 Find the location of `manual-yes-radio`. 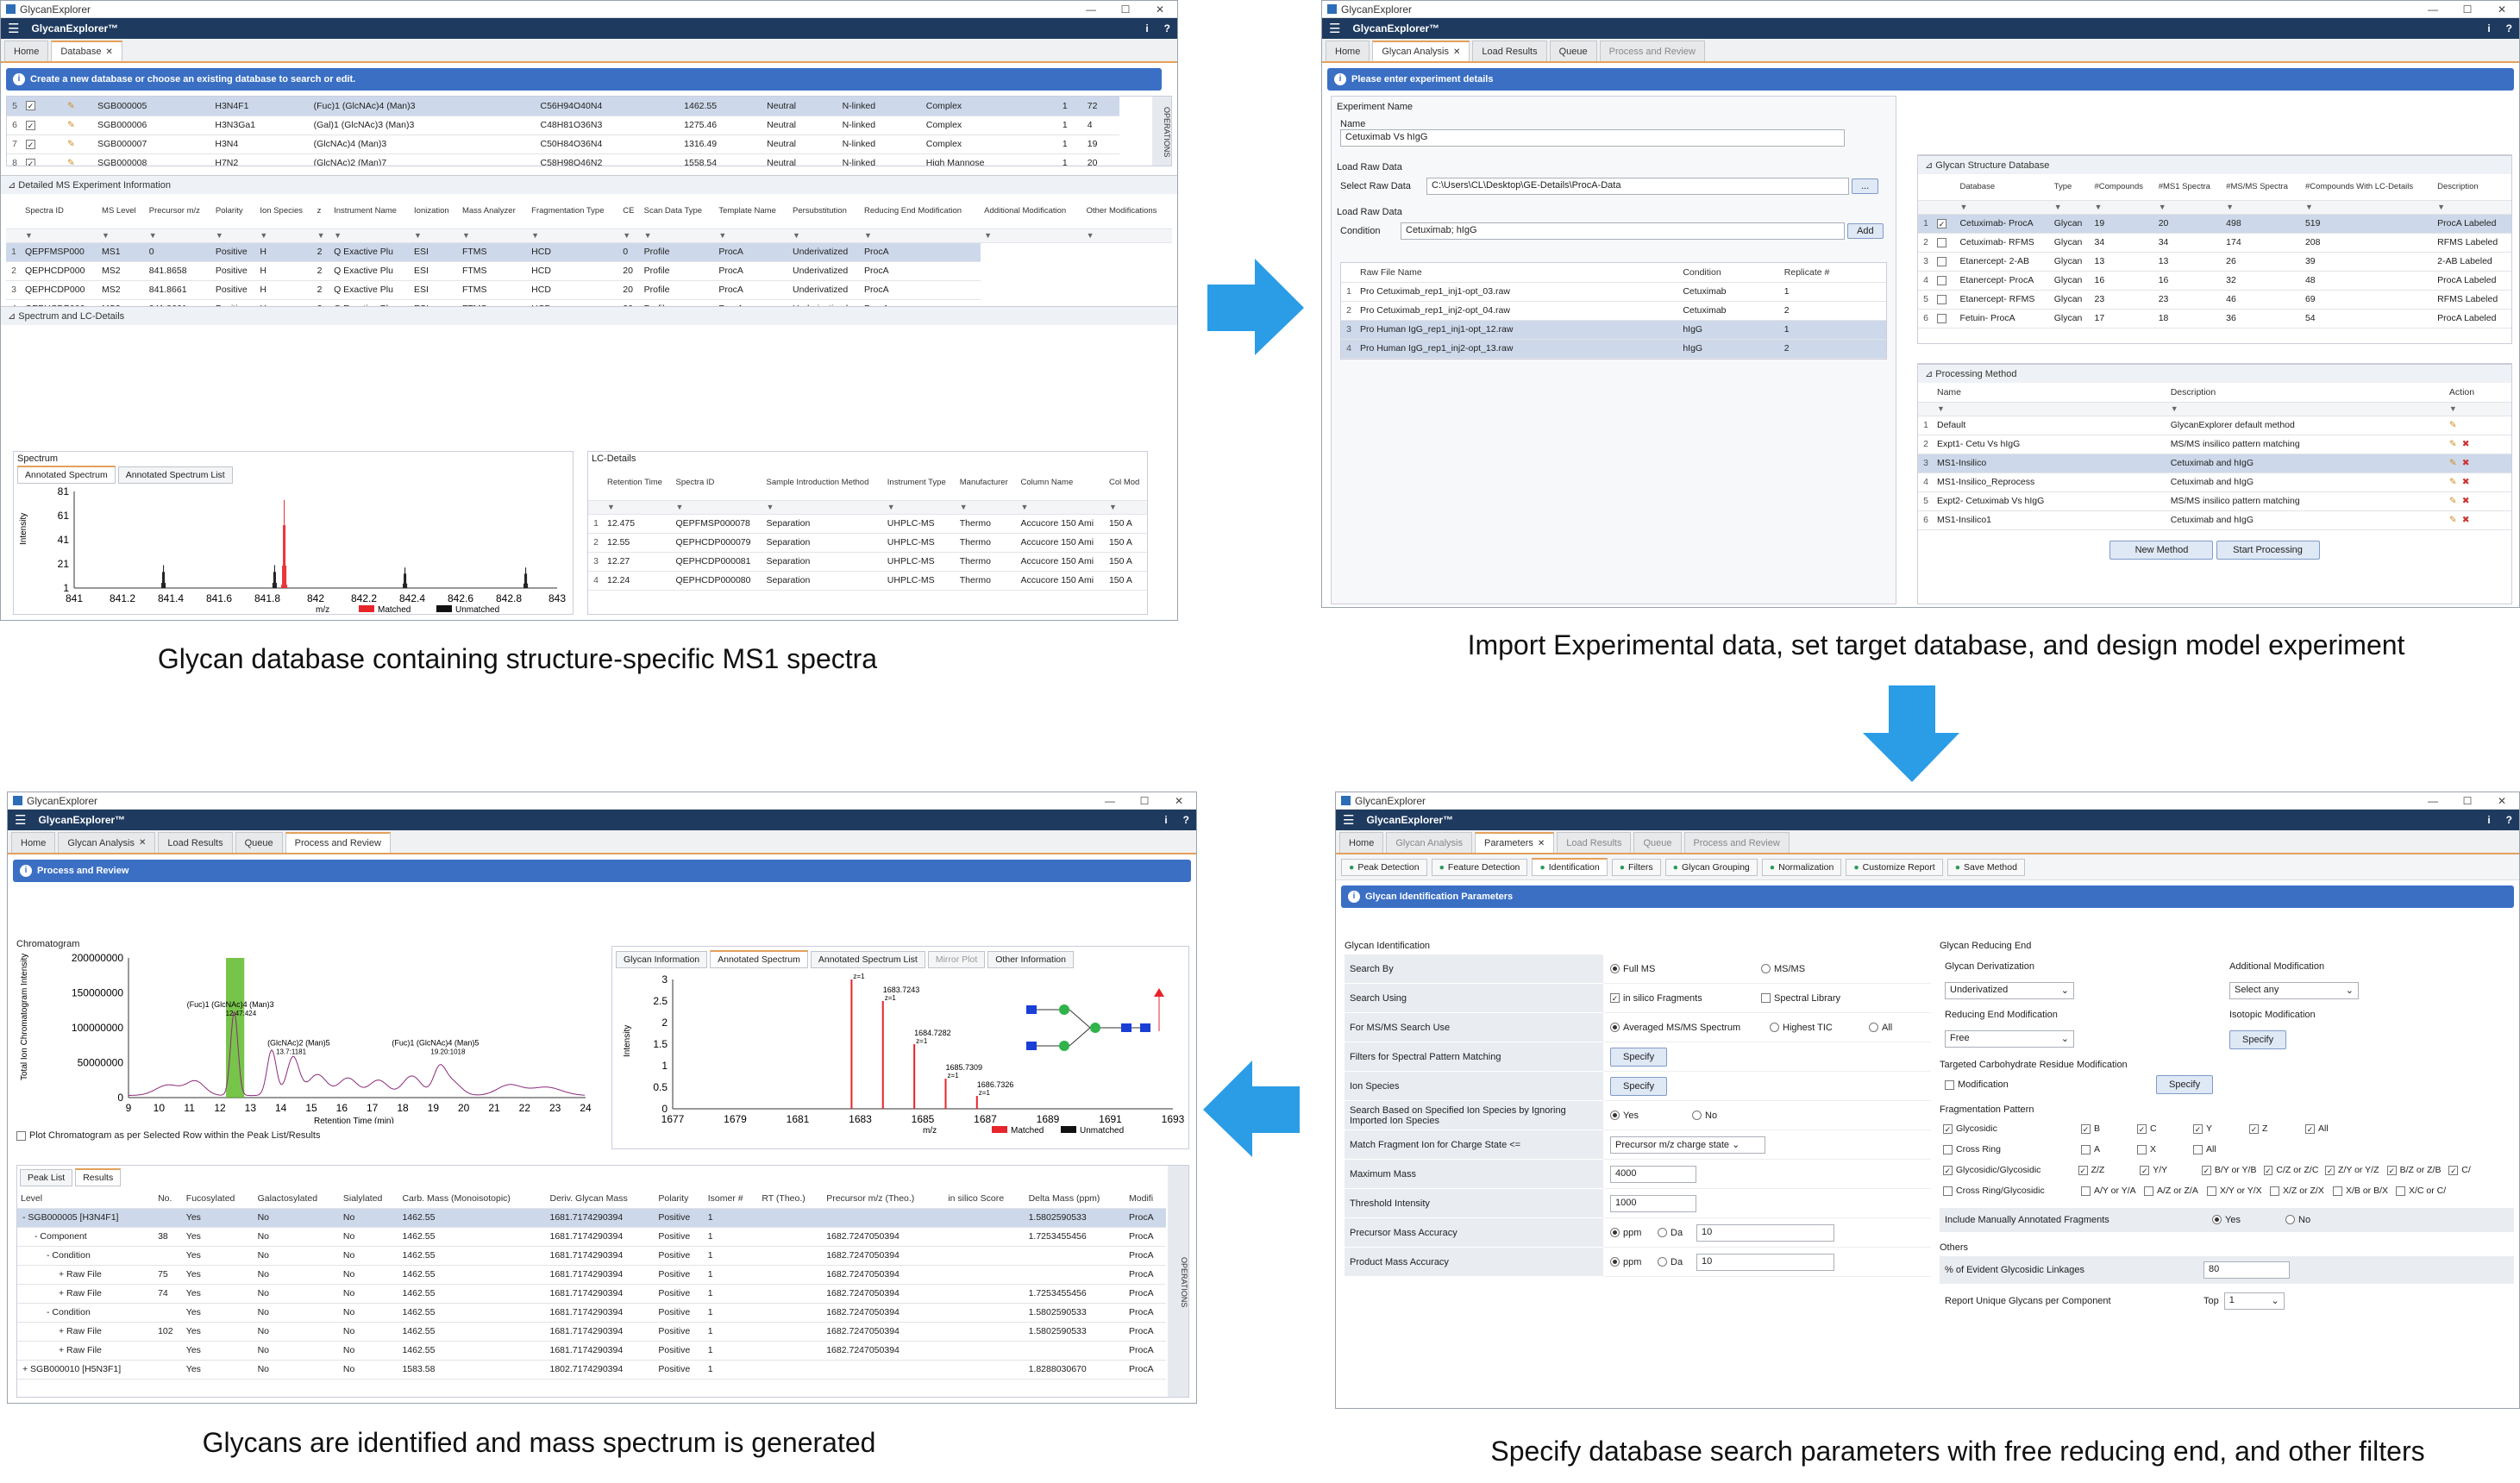

manual-yes-radio is located at coordinates (2217, 1220).